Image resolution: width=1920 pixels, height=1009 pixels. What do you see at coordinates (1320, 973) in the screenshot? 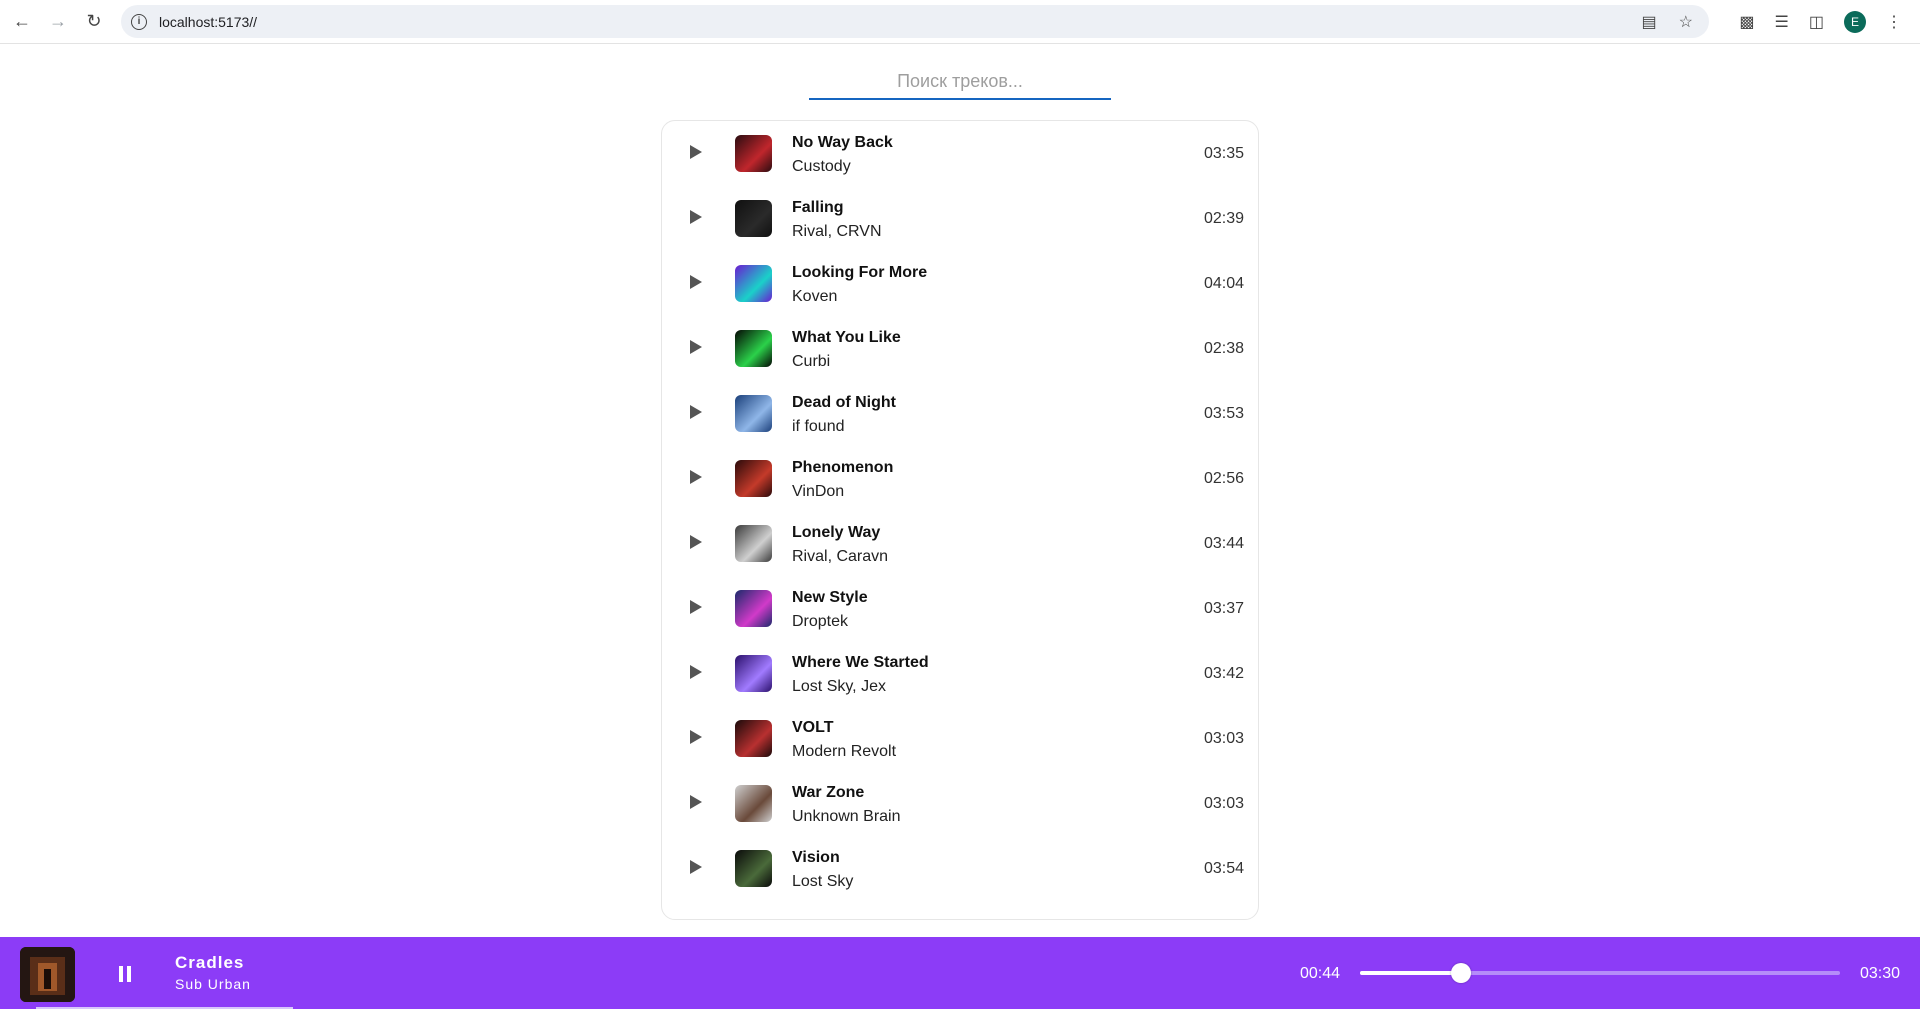
I see `current-time: 00:44` at bounding box center [1320, 973].